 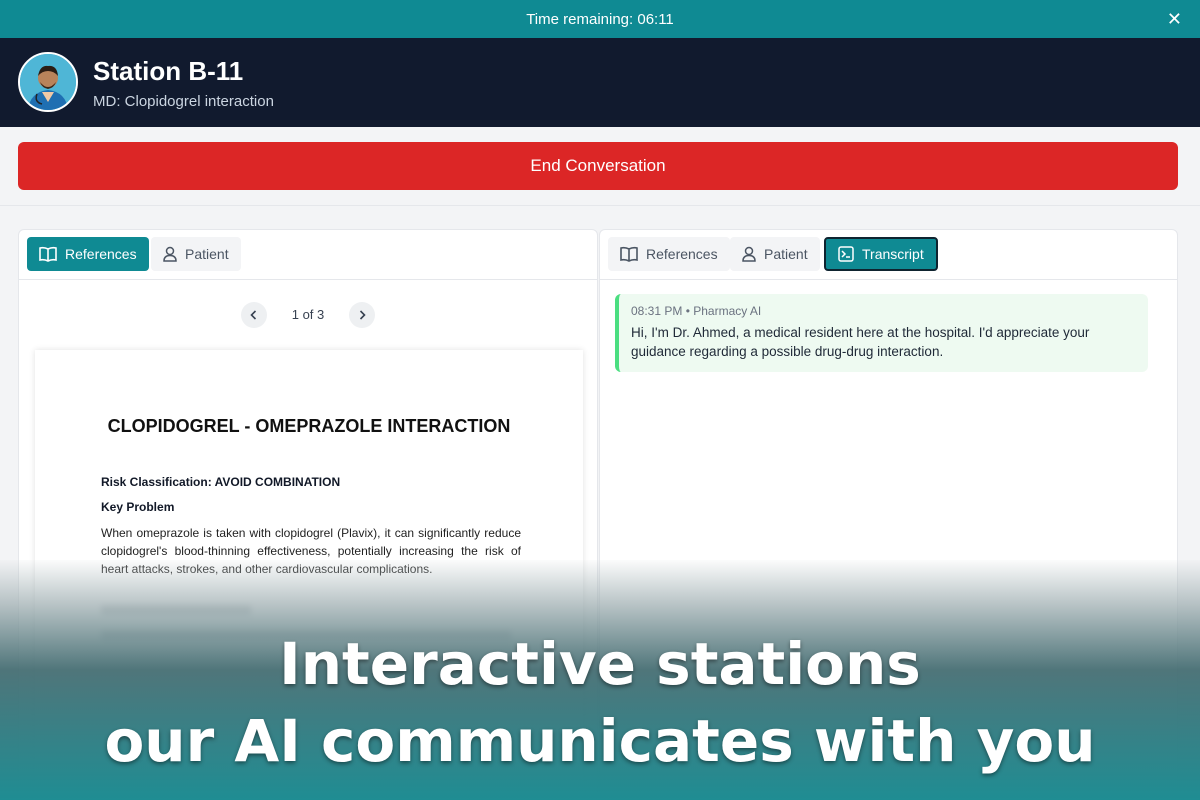 I want to click on station-title: Station B-11, so click(x=168, y=71).